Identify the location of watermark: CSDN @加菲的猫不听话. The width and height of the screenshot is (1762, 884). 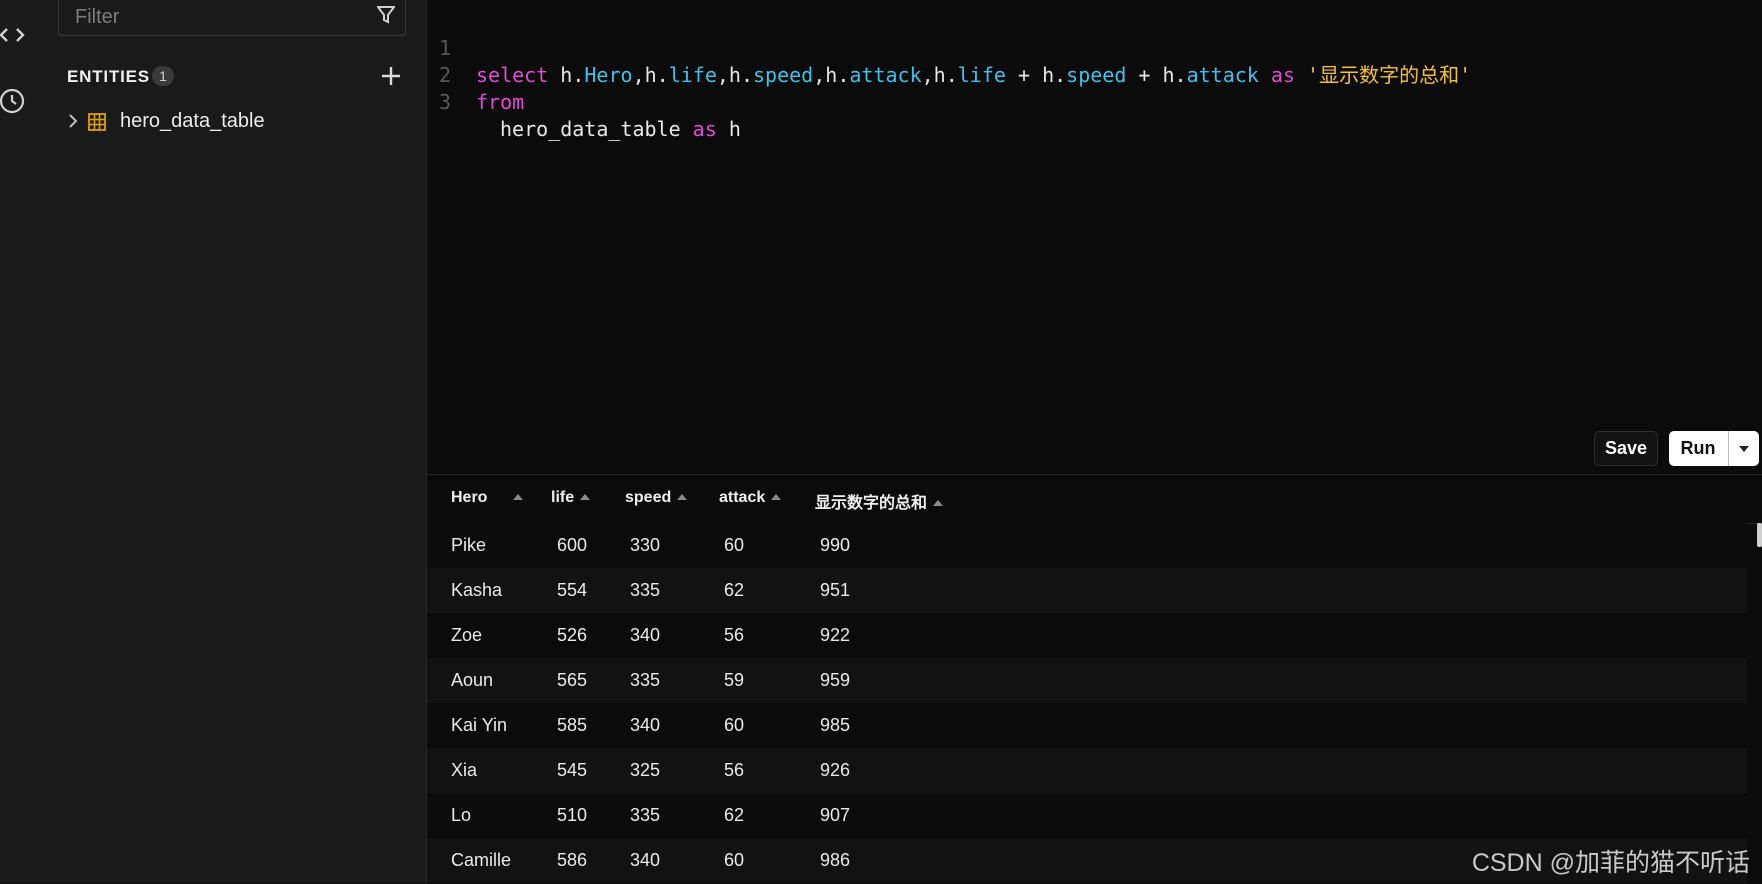
(1610, 863).